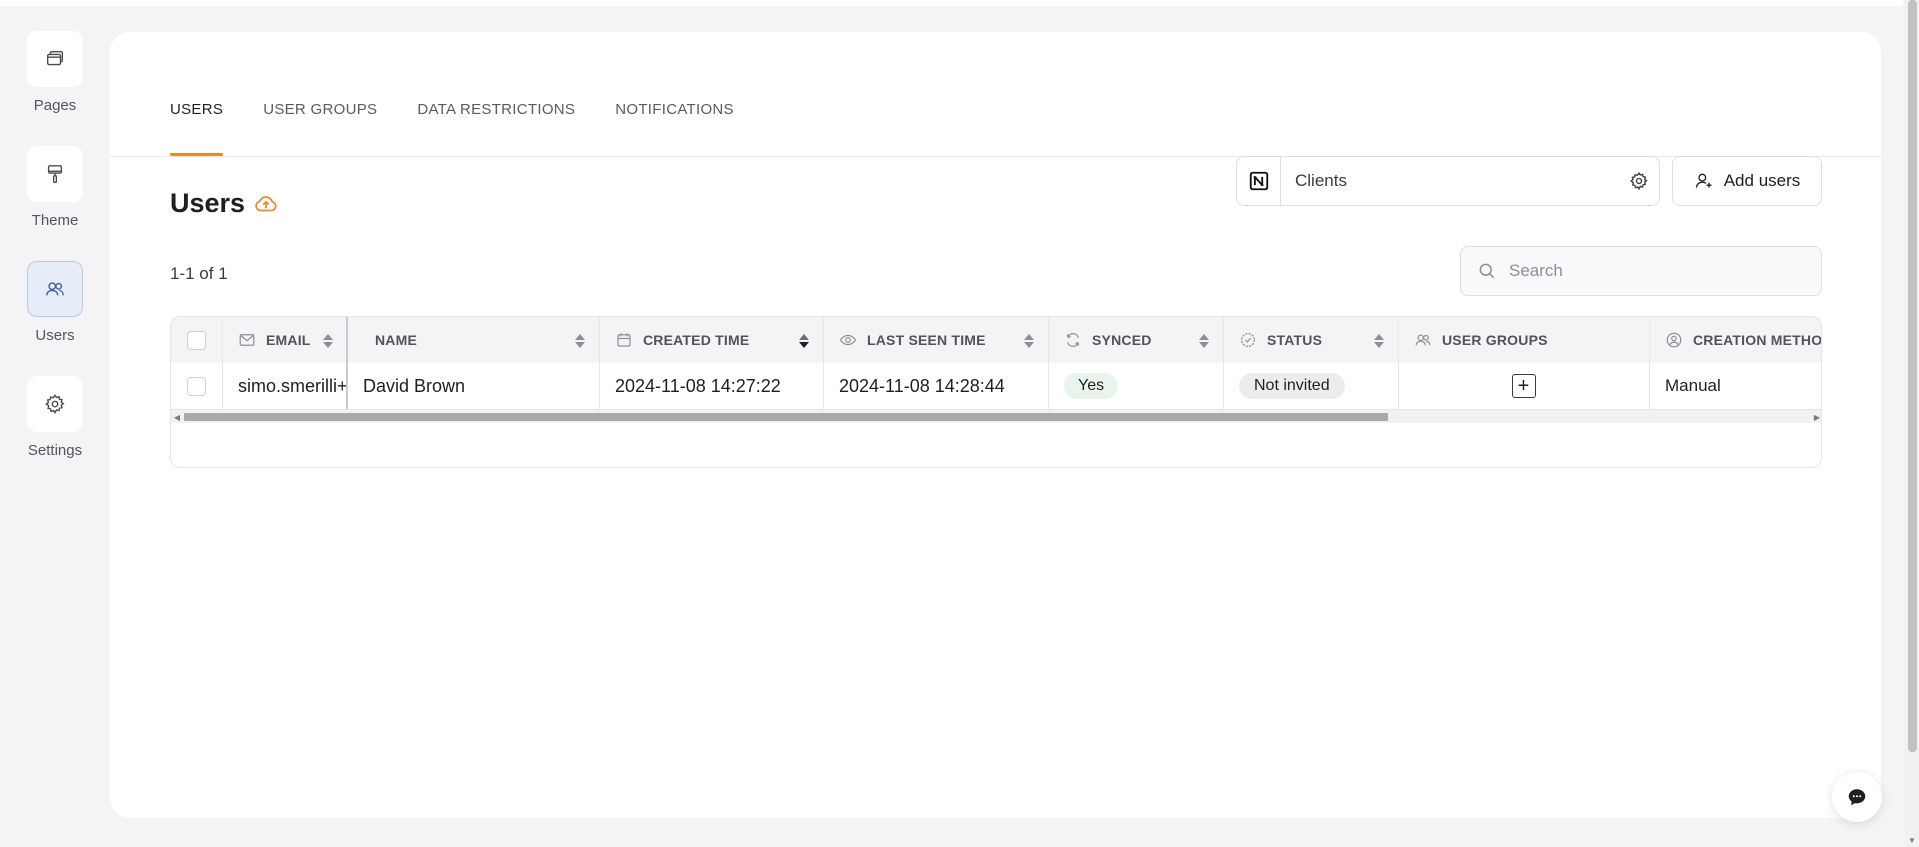 This screenshot has width=1919, height=847. Describe the element at coordinates (55, 220) in the screenshot. I see `sidebar-item-label: Theme` at that location.